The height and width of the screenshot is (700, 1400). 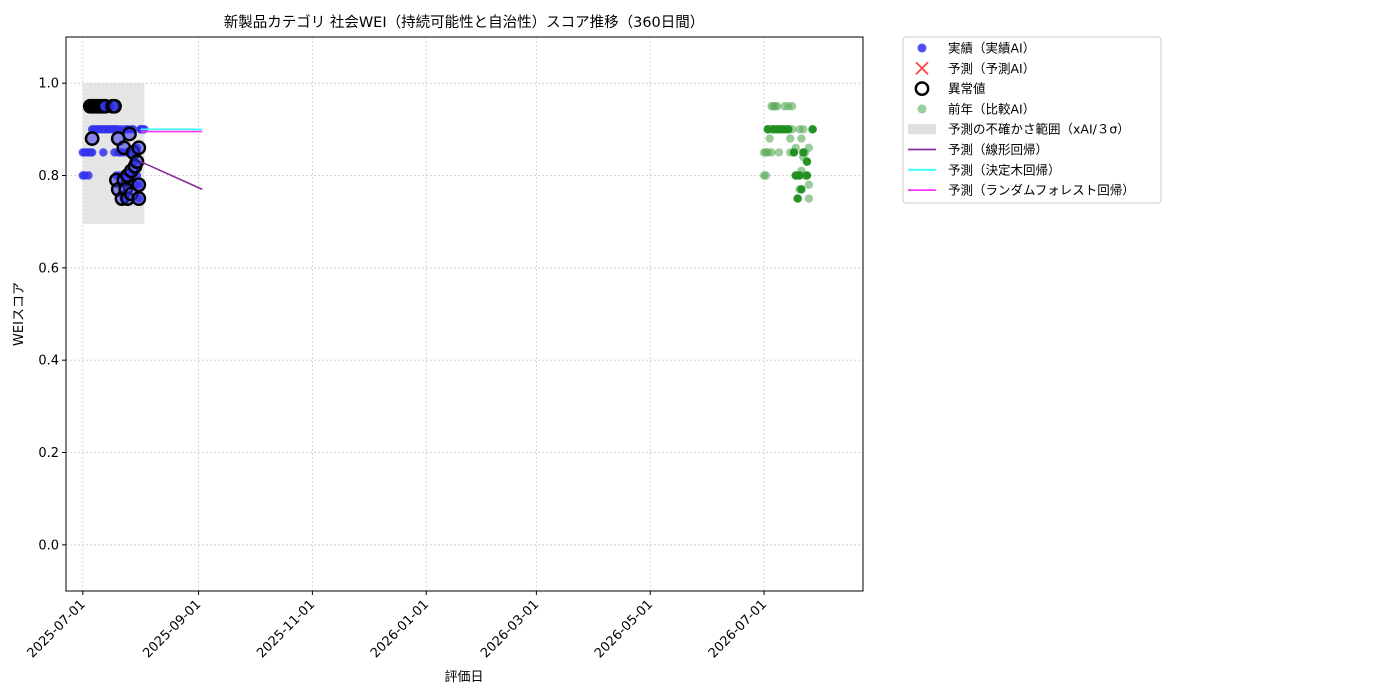 What do you see at coordinates (48, 545) in the screenshot?
I see `y-tick-label: 0.0` at bounding box center [48, 545].